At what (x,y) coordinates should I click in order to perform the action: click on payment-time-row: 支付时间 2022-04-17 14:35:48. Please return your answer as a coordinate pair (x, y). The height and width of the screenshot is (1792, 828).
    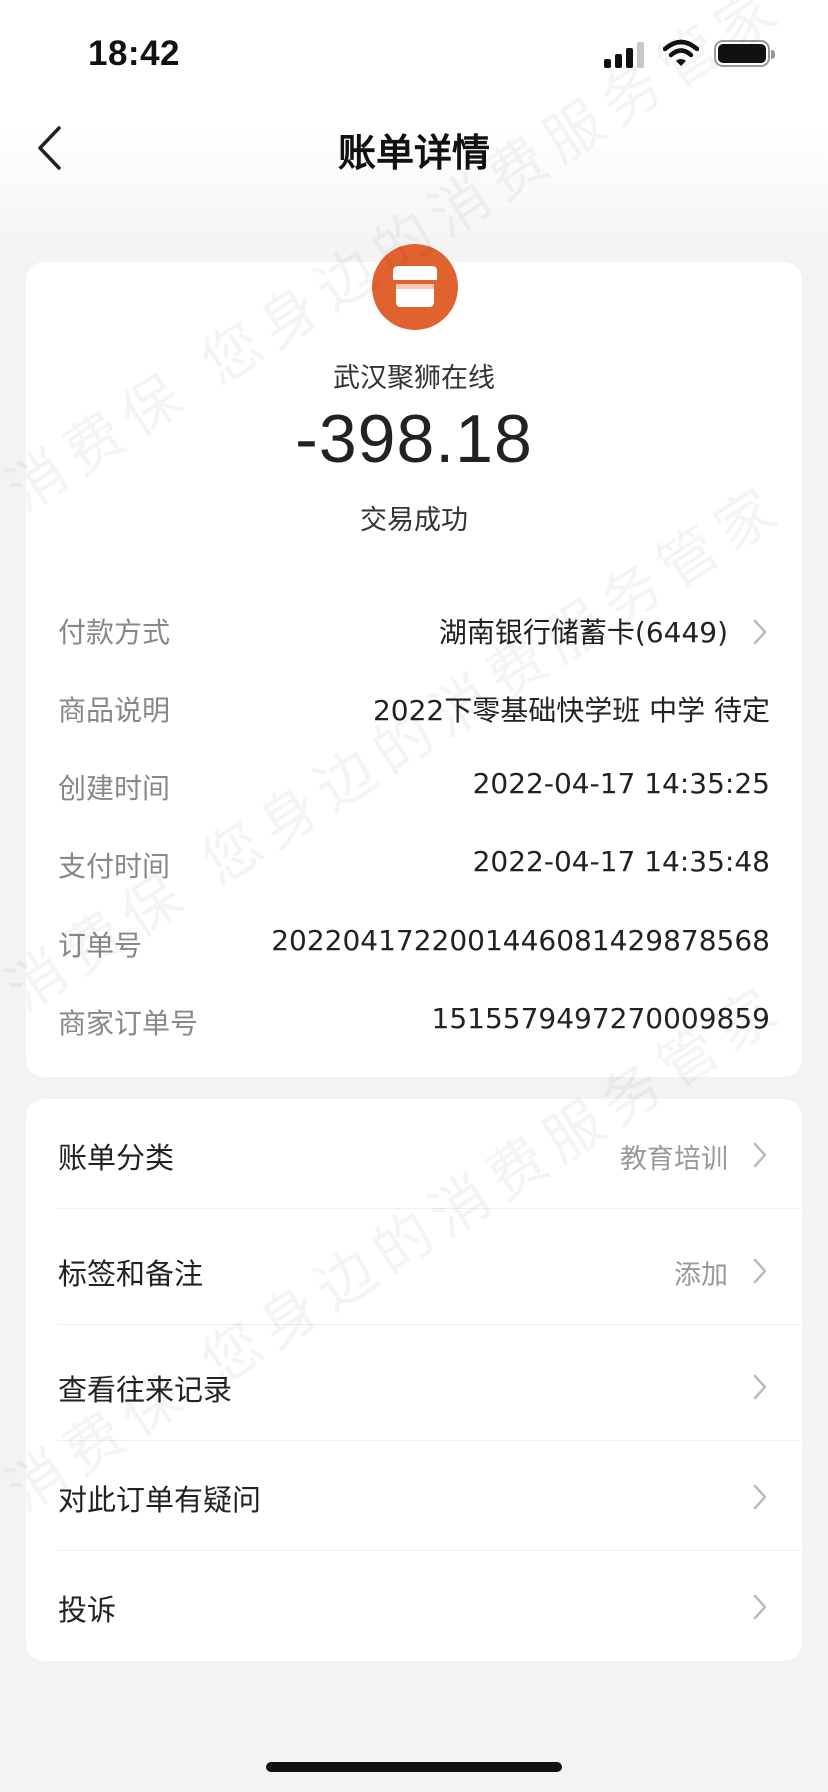
    Looking at the image, I should click on (414, 864).